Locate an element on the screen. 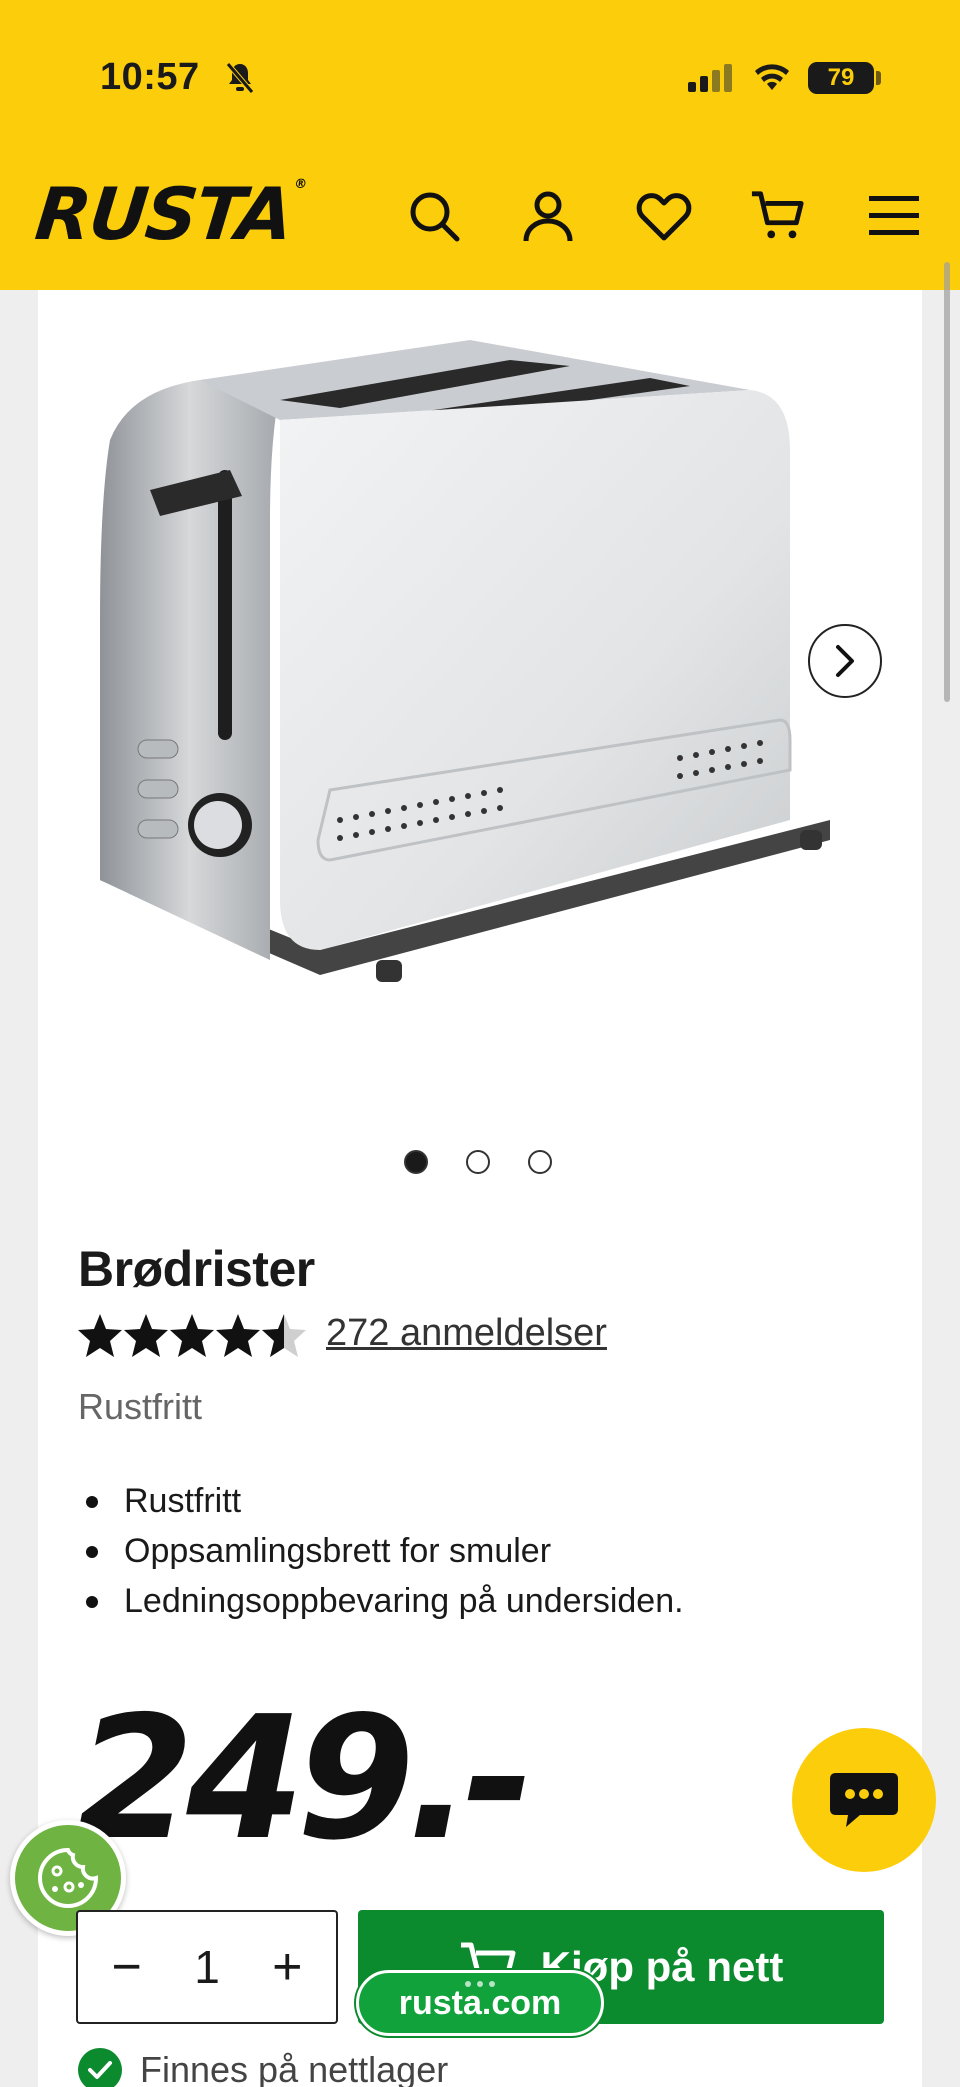 The width and height of the screenshot is (960, 2087). cookie-icon is located at coordinates (68, 1877).